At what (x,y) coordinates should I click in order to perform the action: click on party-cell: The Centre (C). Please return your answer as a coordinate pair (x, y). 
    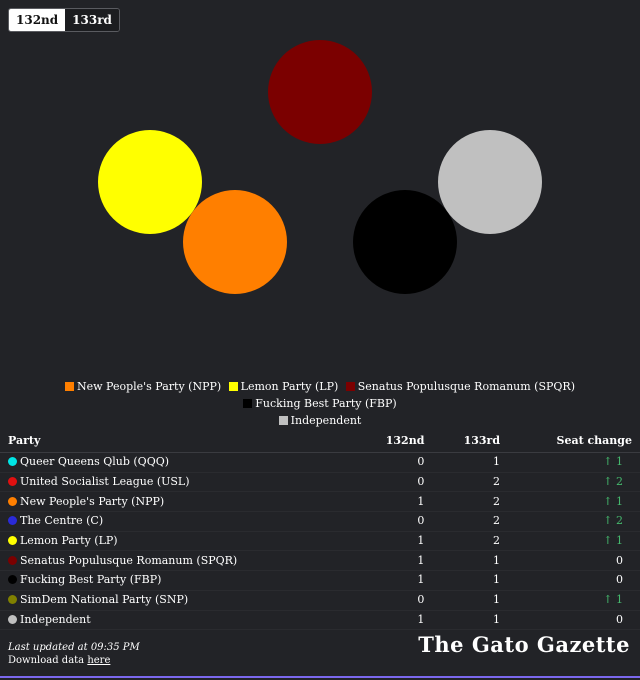
    Looking at the image, I should click on (177, 521).